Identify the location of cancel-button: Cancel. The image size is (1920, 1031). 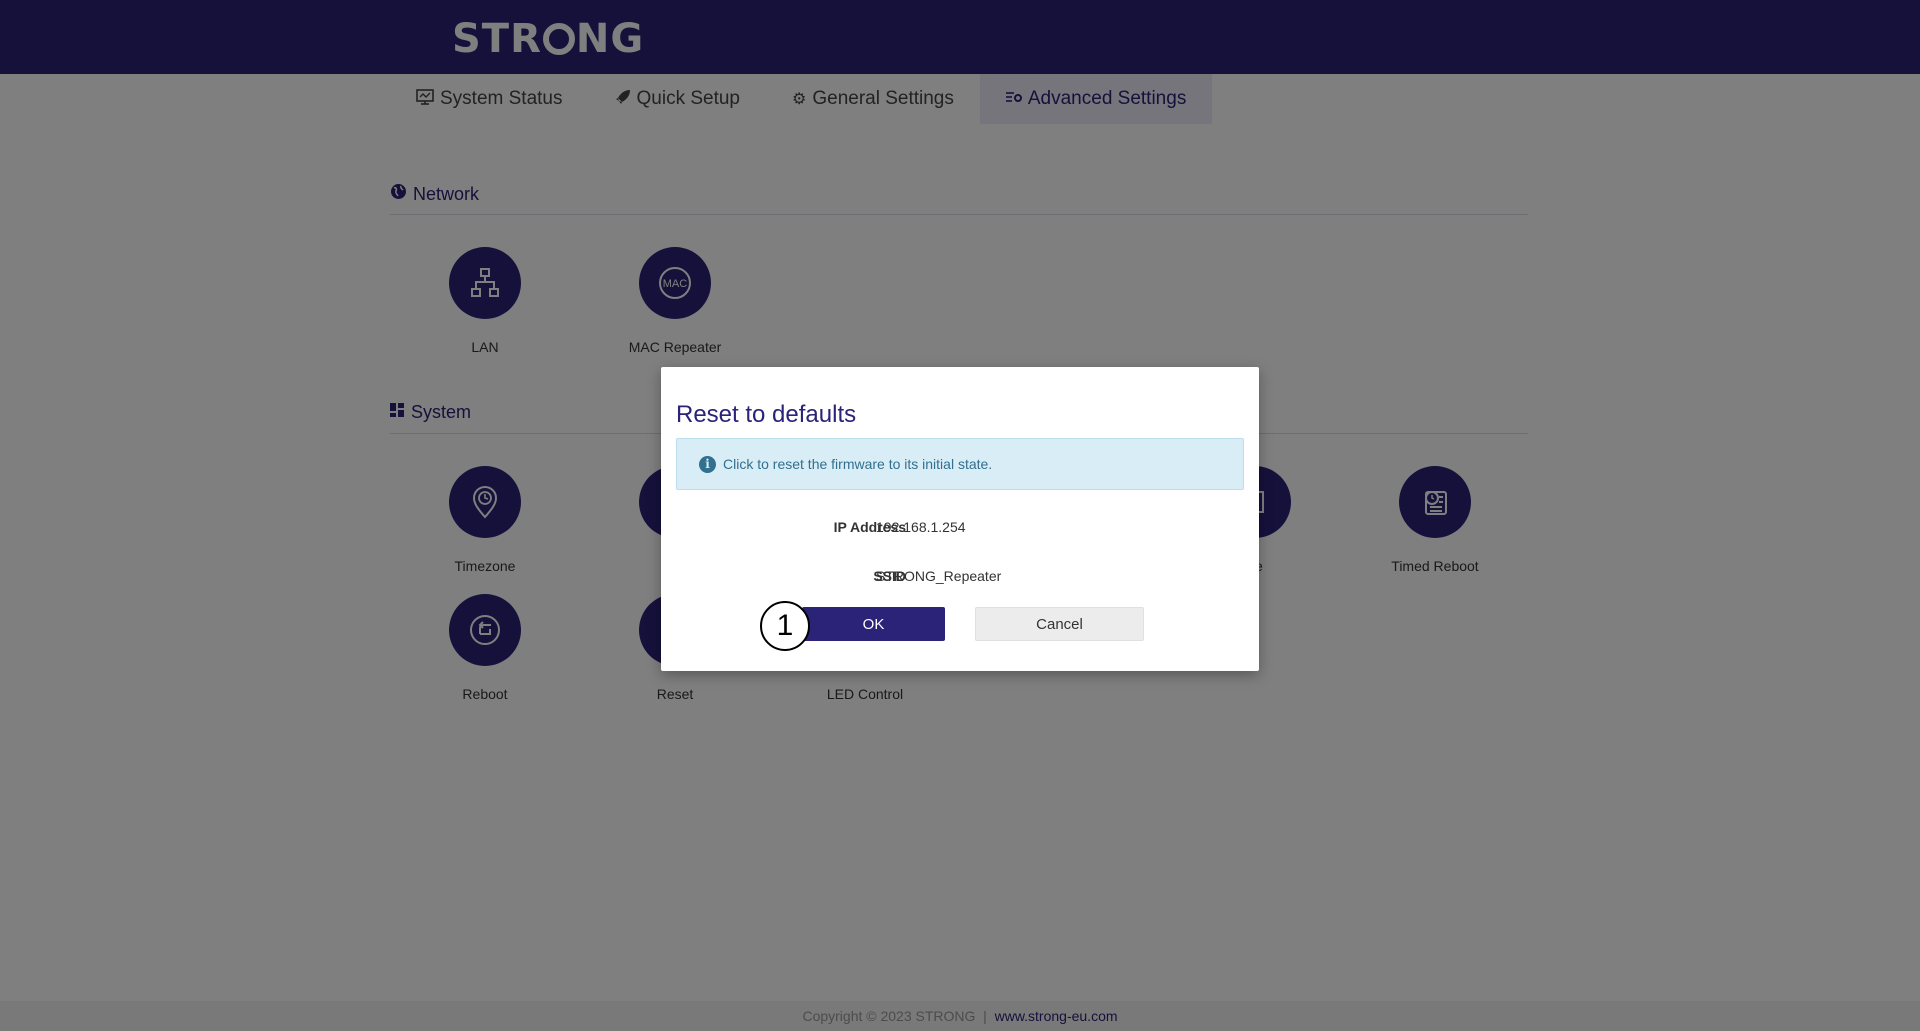
(1059, 624).